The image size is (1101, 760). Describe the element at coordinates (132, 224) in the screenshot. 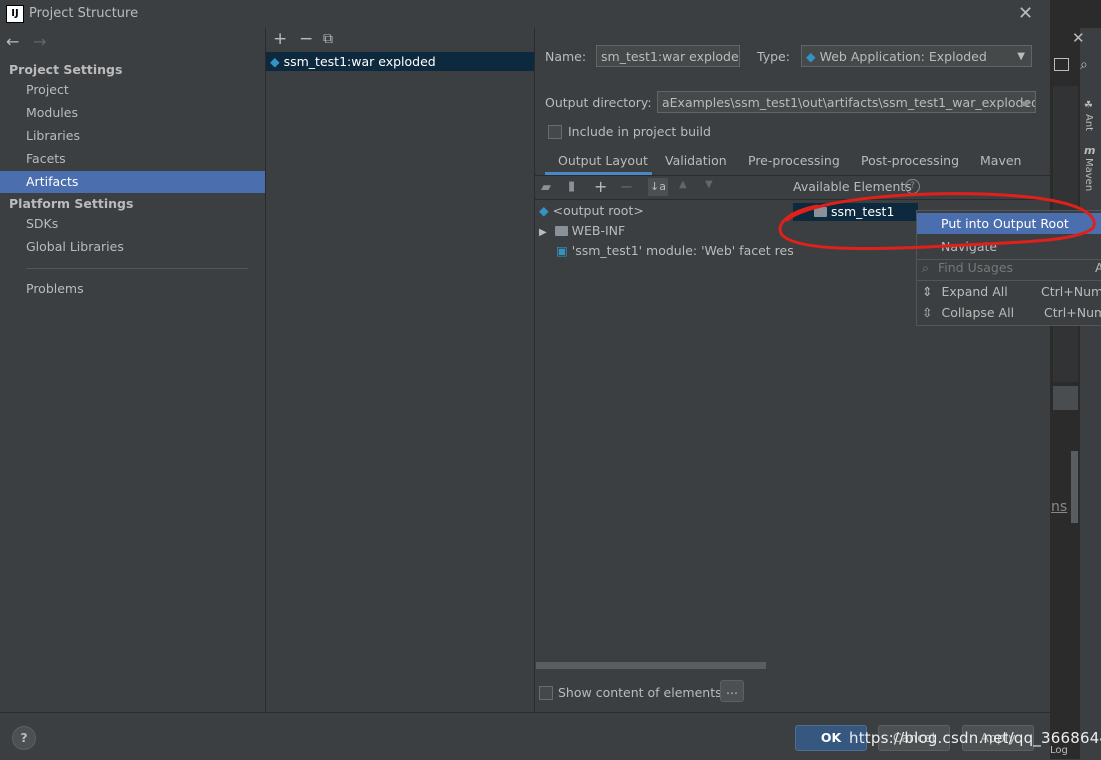

I see `nav-item-sdks: SDKs` at that location.